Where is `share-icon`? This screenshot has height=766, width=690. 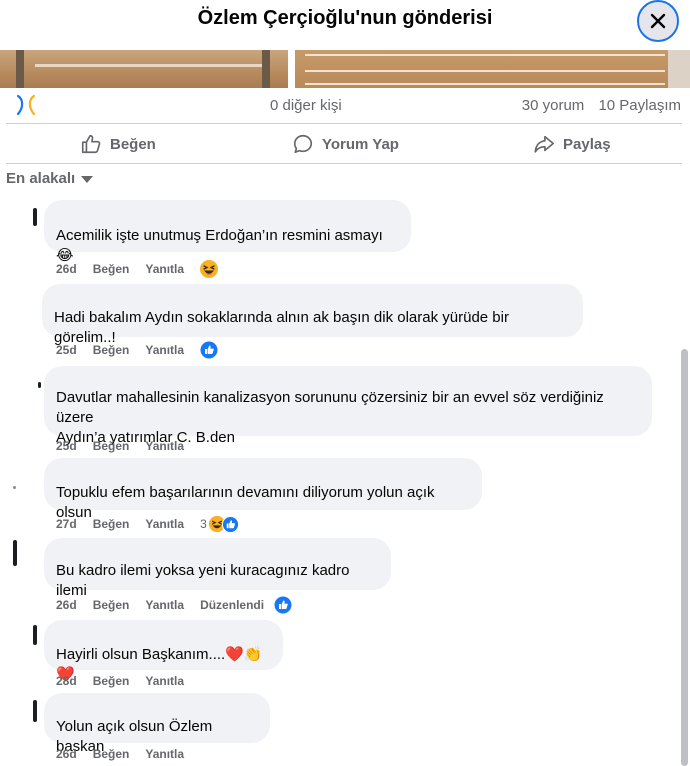 share-icon is located at coordinates (544, 144).